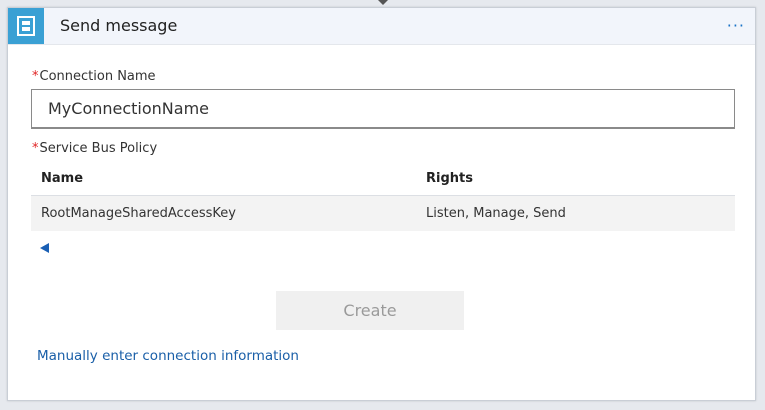 The width and height of the screenshot is (765, 410). Describe the element at coordinates (94, 76) in the screenshot. I see `connection-name-label: *Connection Name` at that location.